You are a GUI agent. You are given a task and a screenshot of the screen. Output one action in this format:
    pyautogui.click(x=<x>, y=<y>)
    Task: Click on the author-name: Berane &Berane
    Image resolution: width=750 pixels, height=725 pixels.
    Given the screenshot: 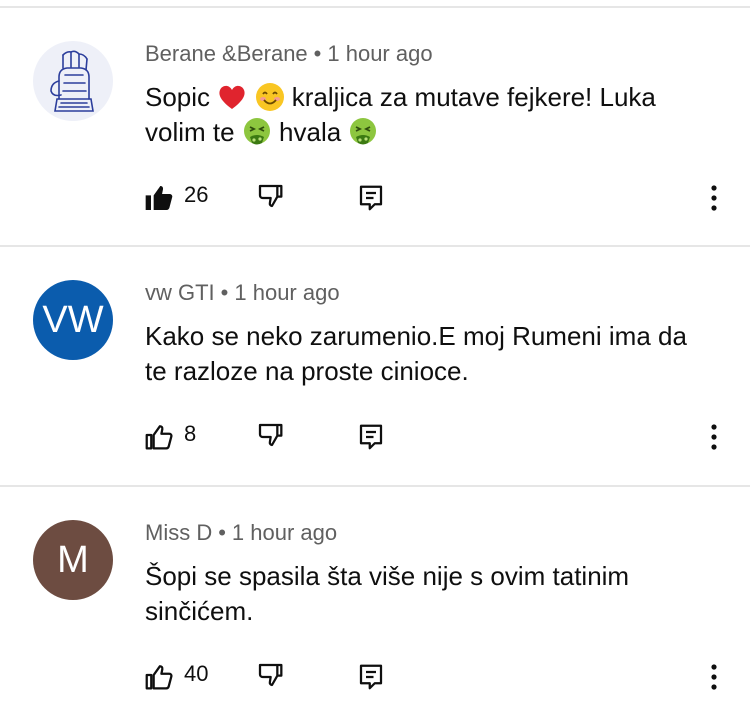 What is the action you would take?
    pyautogui.click(x=226, y=53)
    